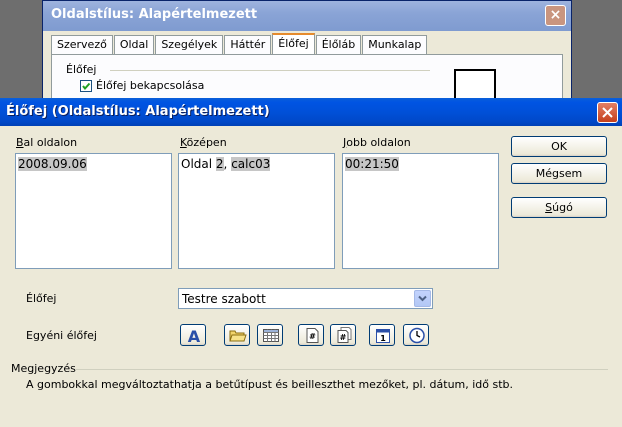 The image size is (622, 427). I want to click on left-area-label: Bal oldalon, so click(47, 142).